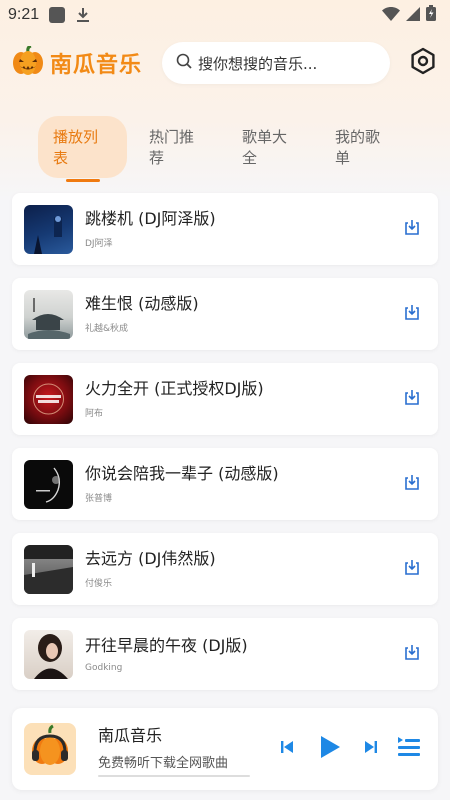 This screenshot has height=800, width=450. What do you see at coordinates (174, 775) in the screenshot?
I see `progress-bar` at bounding box center [174, 775].